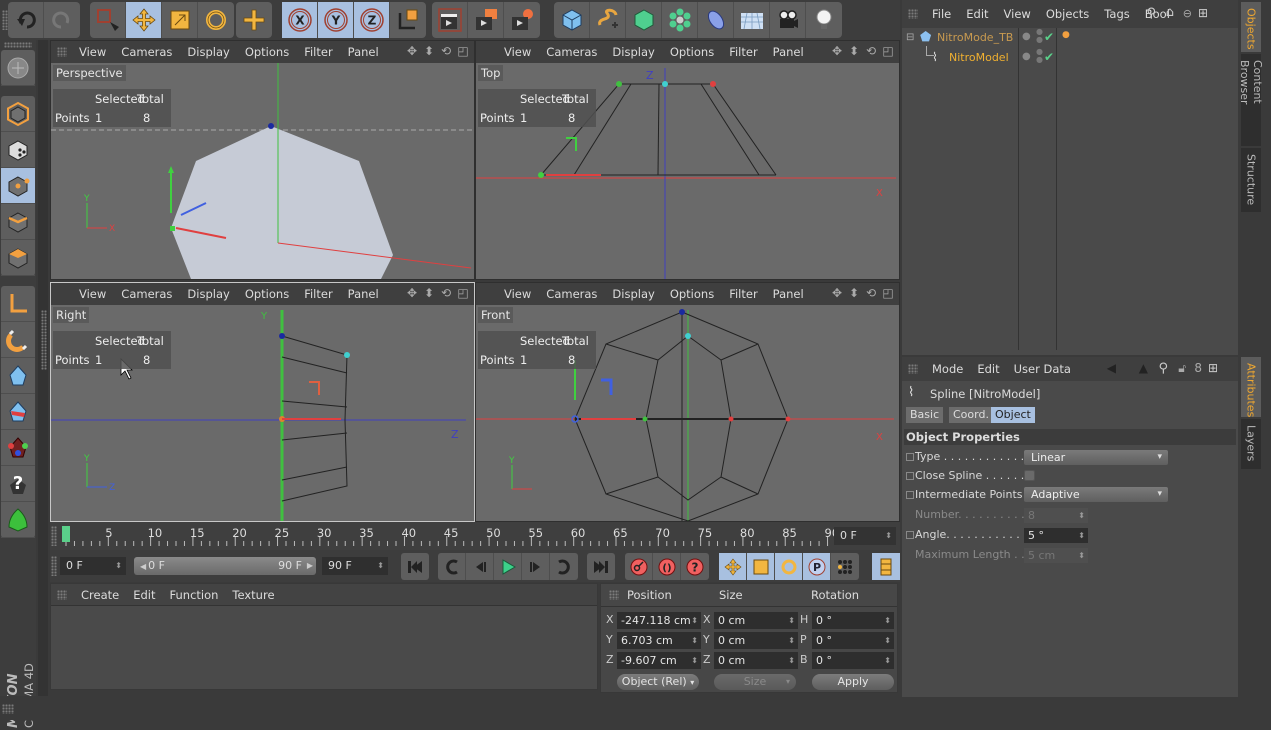 The image size is (1271, 730). Describe the element at coordinates (93, 566) in the screenshot. I see `start-frame-field: 0 F ⬍` at that location.